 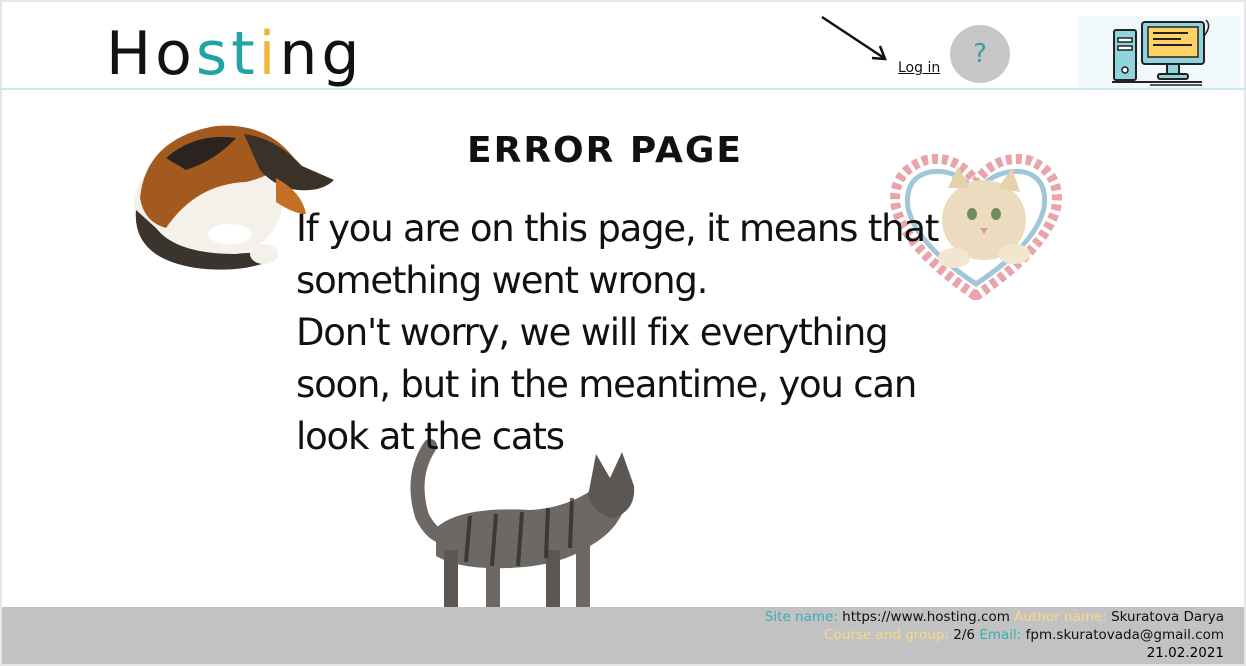 I want to click on logo-letter: s, so click(x=213, y=54).